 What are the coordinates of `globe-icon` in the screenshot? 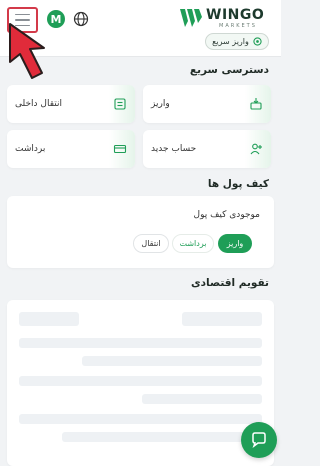 It's located at (81, 19).